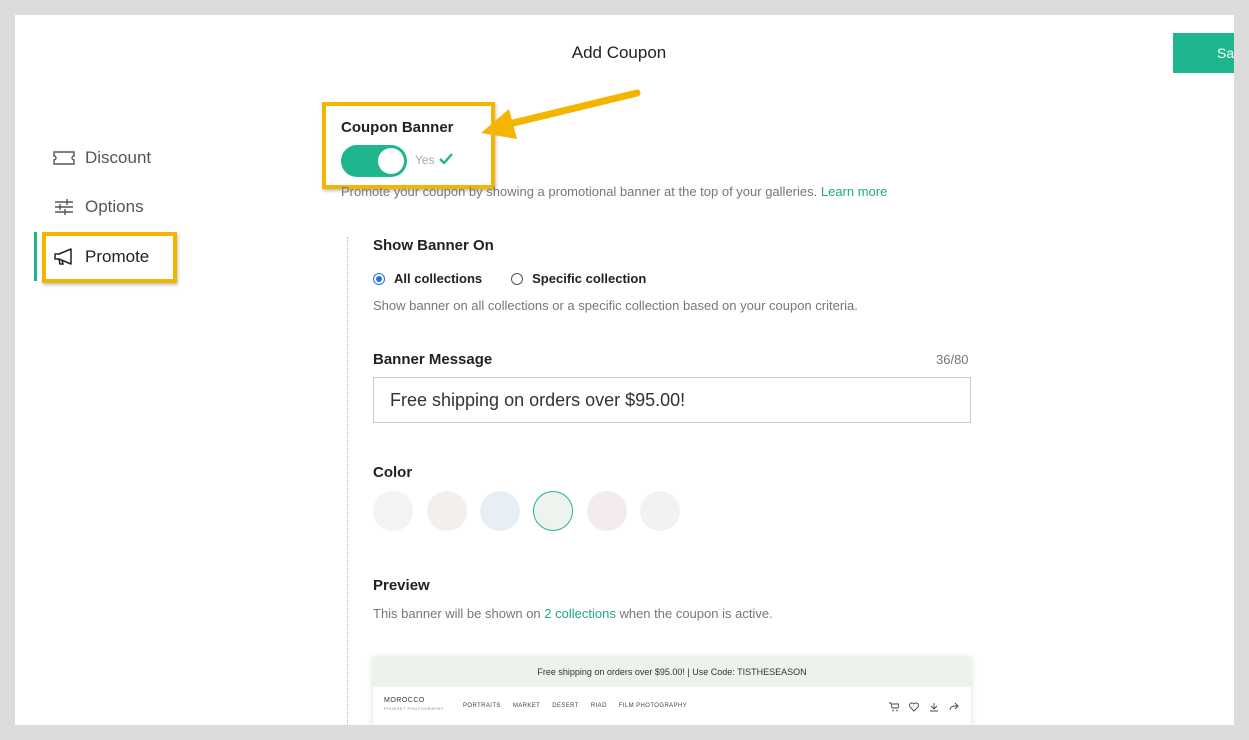 The width and height of the screenshot is (1249, 740). Describe the element at coordinates (952, 359) in the screenshot. I see `character-counter: 36/80` at that location.